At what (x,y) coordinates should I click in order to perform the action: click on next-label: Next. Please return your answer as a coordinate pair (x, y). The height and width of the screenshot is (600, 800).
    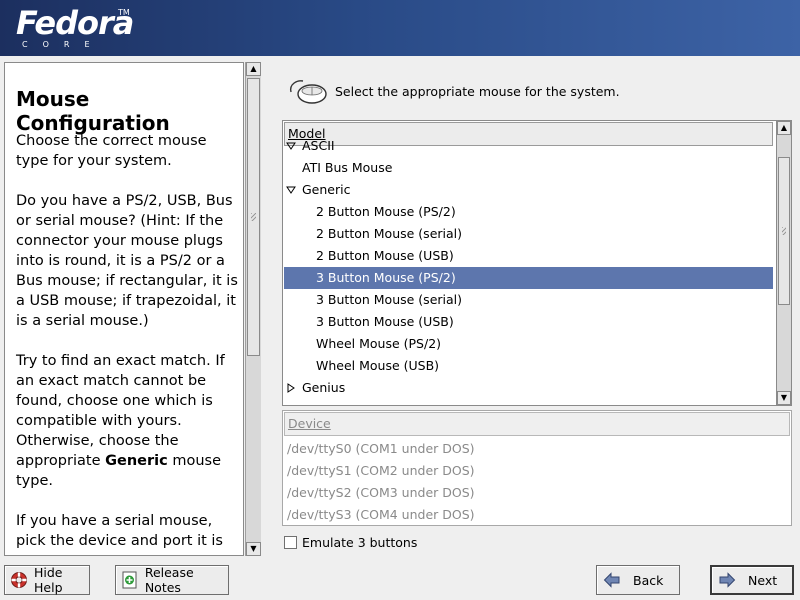
    Looking at the image, I should click on (763, 580).